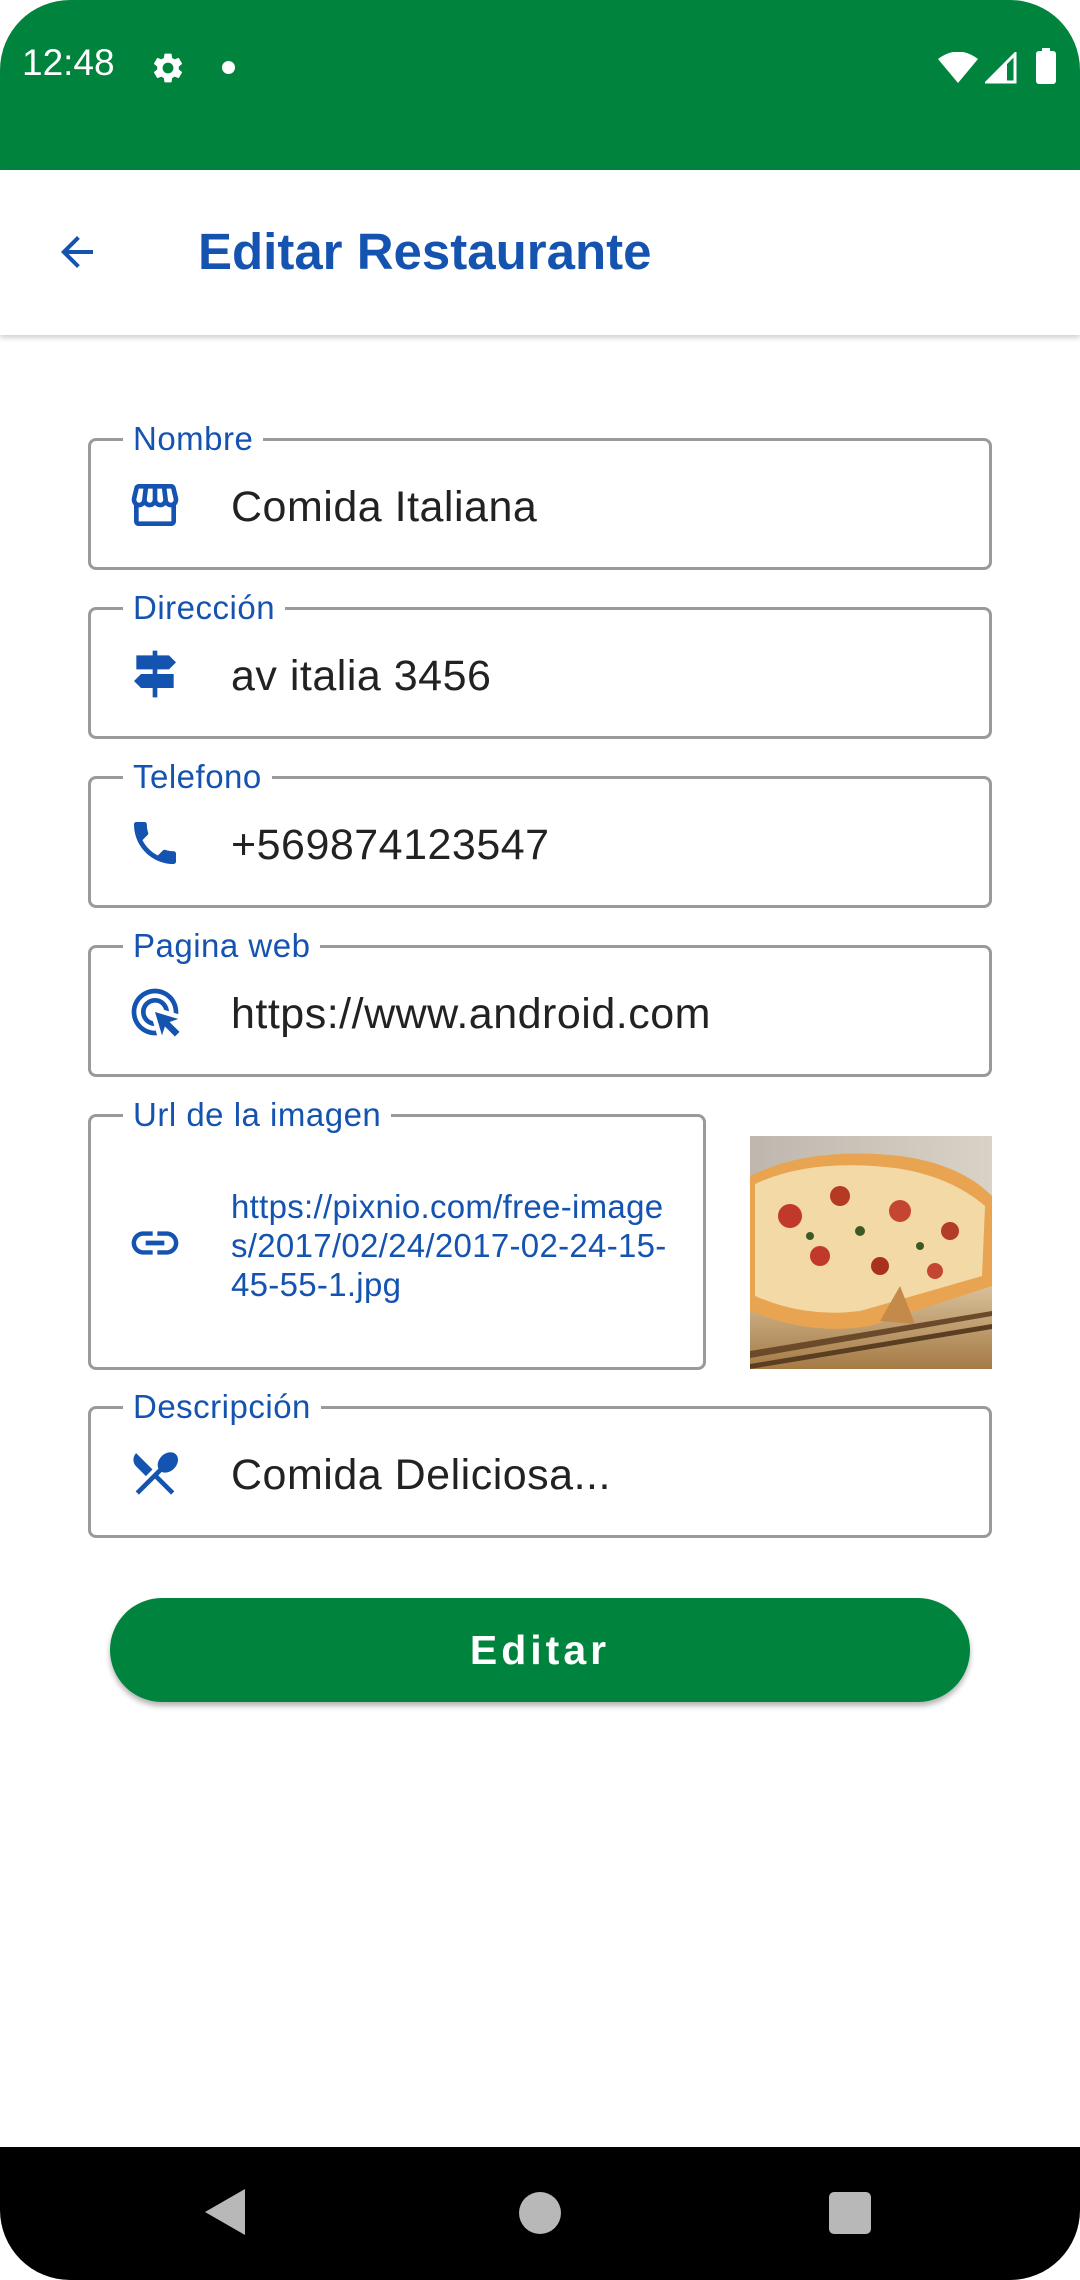 This screenshot has height=2280, width=1080. Describe the element at coordinates (68, 62) in the screenshot. I see `status-time: 12:48` at that location.